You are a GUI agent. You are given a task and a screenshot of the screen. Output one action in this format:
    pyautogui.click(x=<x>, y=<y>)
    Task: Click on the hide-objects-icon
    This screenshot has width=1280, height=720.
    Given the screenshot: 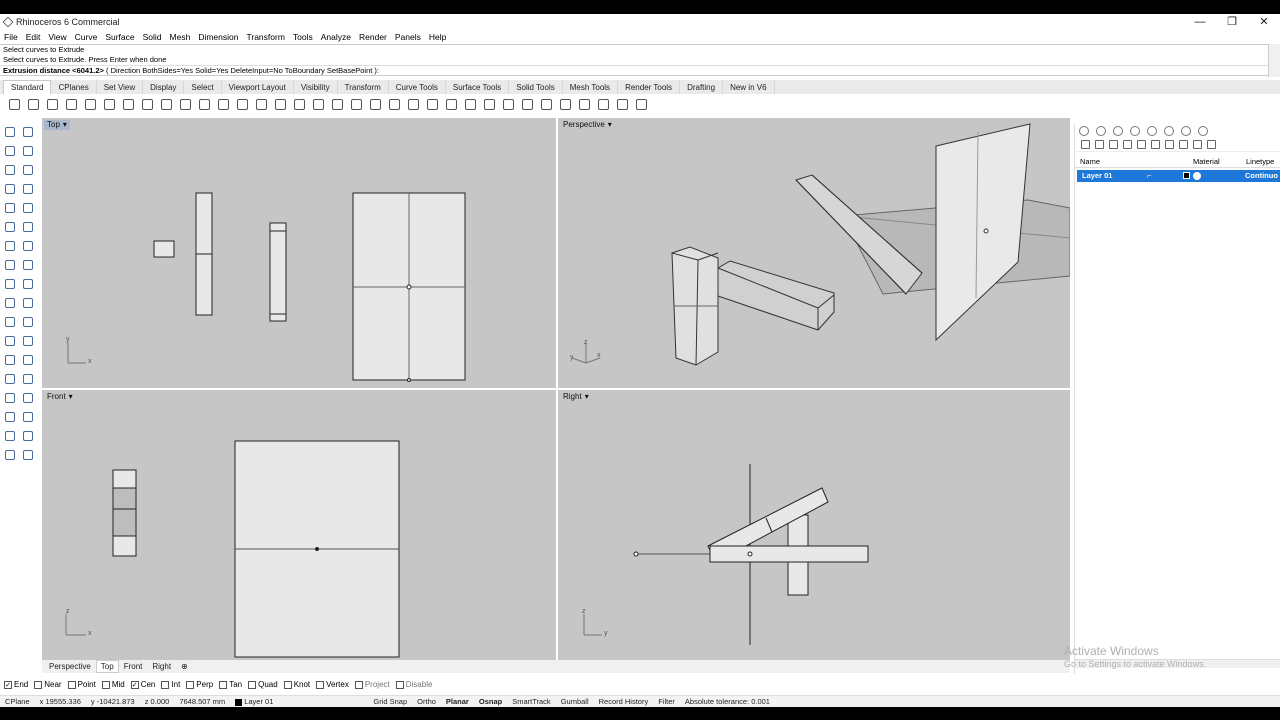 What is the action you would take?
    pyautogui.click(x=394, y=104)
    